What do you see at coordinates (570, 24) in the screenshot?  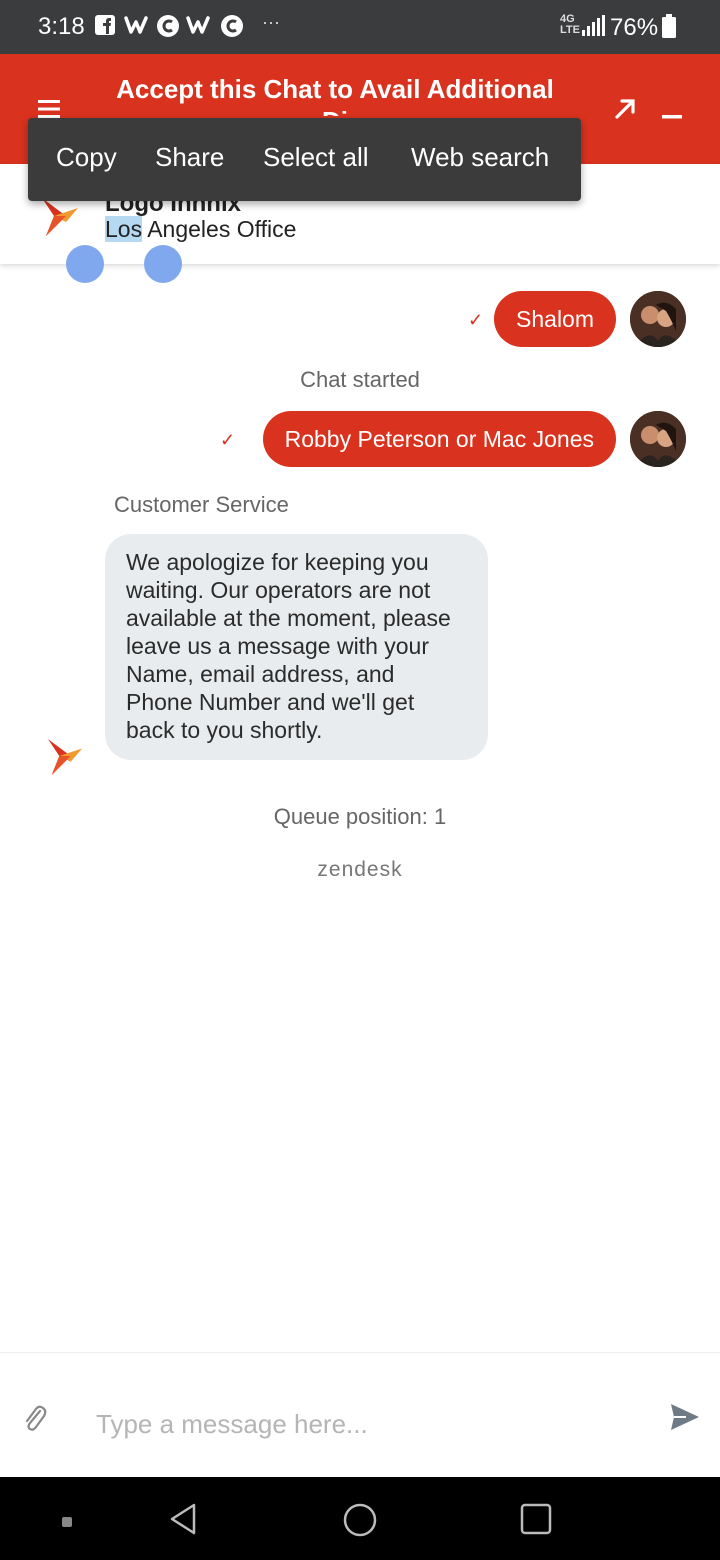 I see `network-type-icon: 4G LTE` at bounding box center [570, 24].